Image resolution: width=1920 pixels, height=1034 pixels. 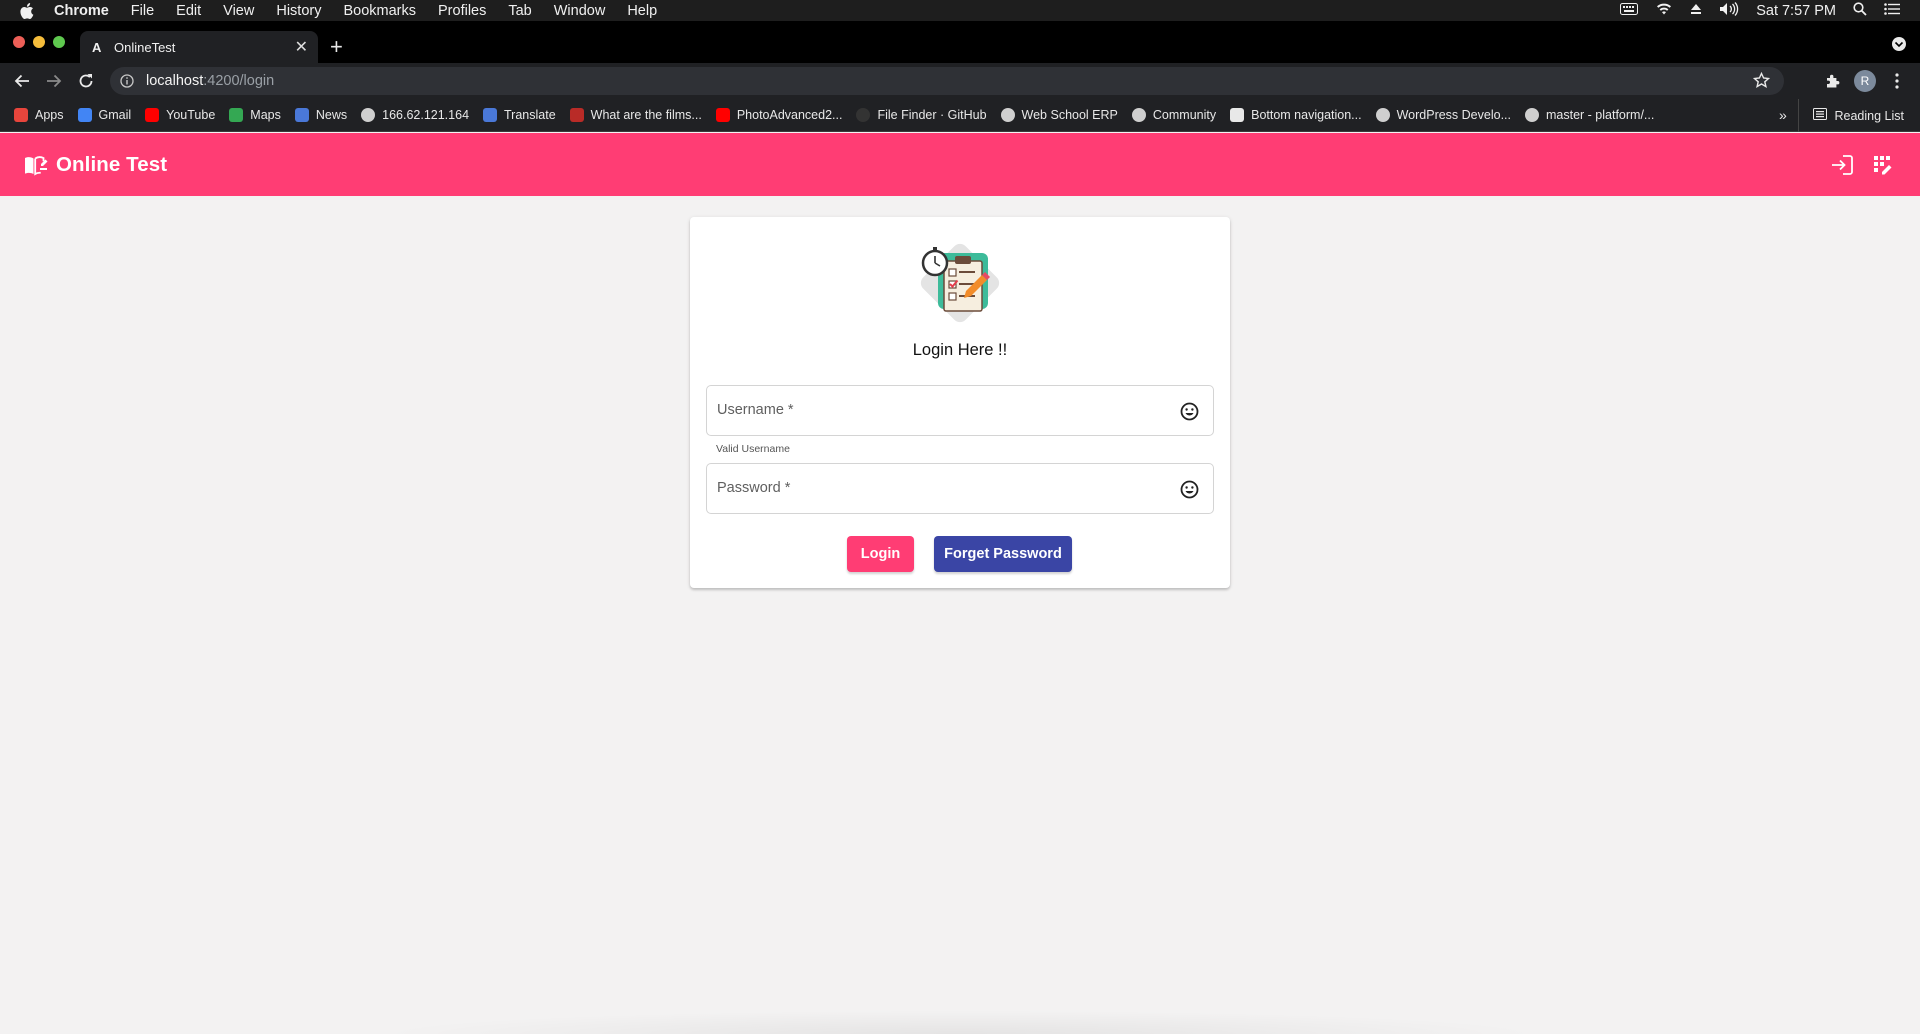 What do you see at coordinates (1629, 10) in the screenshot?
I see `keyboard-icon` at bounding box center [1629, 10].